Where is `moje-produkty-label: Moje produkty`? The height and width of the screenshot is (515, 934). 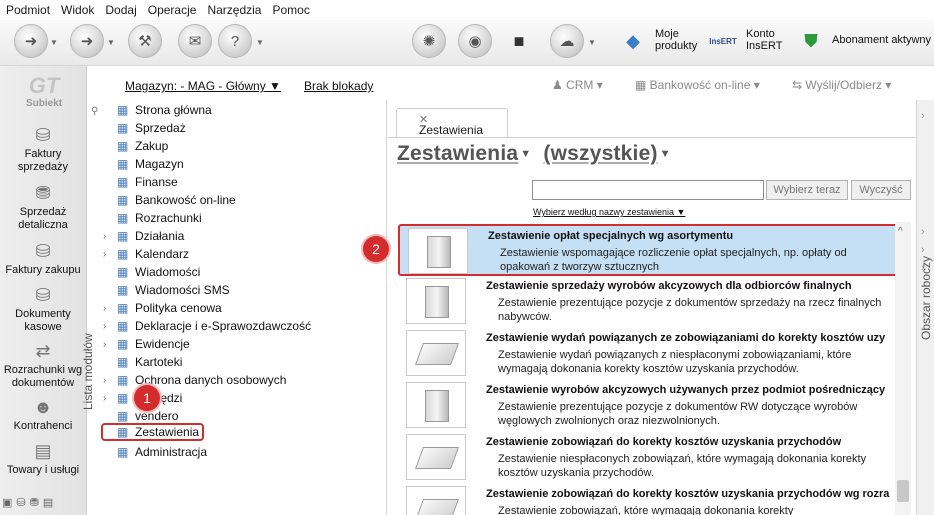 moje-produkty-label: Moje produkty is located at coordinates (676, 40).